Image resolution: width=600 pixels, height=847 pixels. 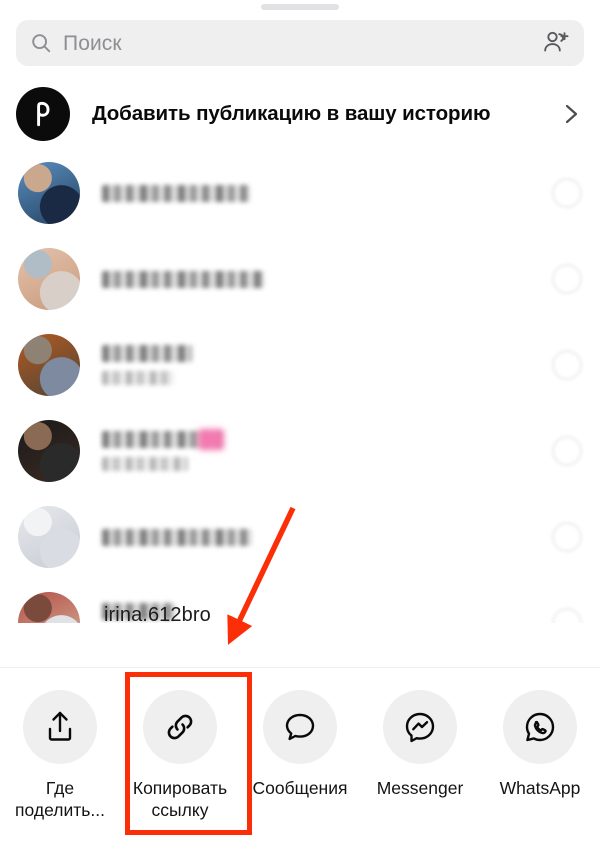 I want to click on share-upload-icon, so click(x=60, y=727).